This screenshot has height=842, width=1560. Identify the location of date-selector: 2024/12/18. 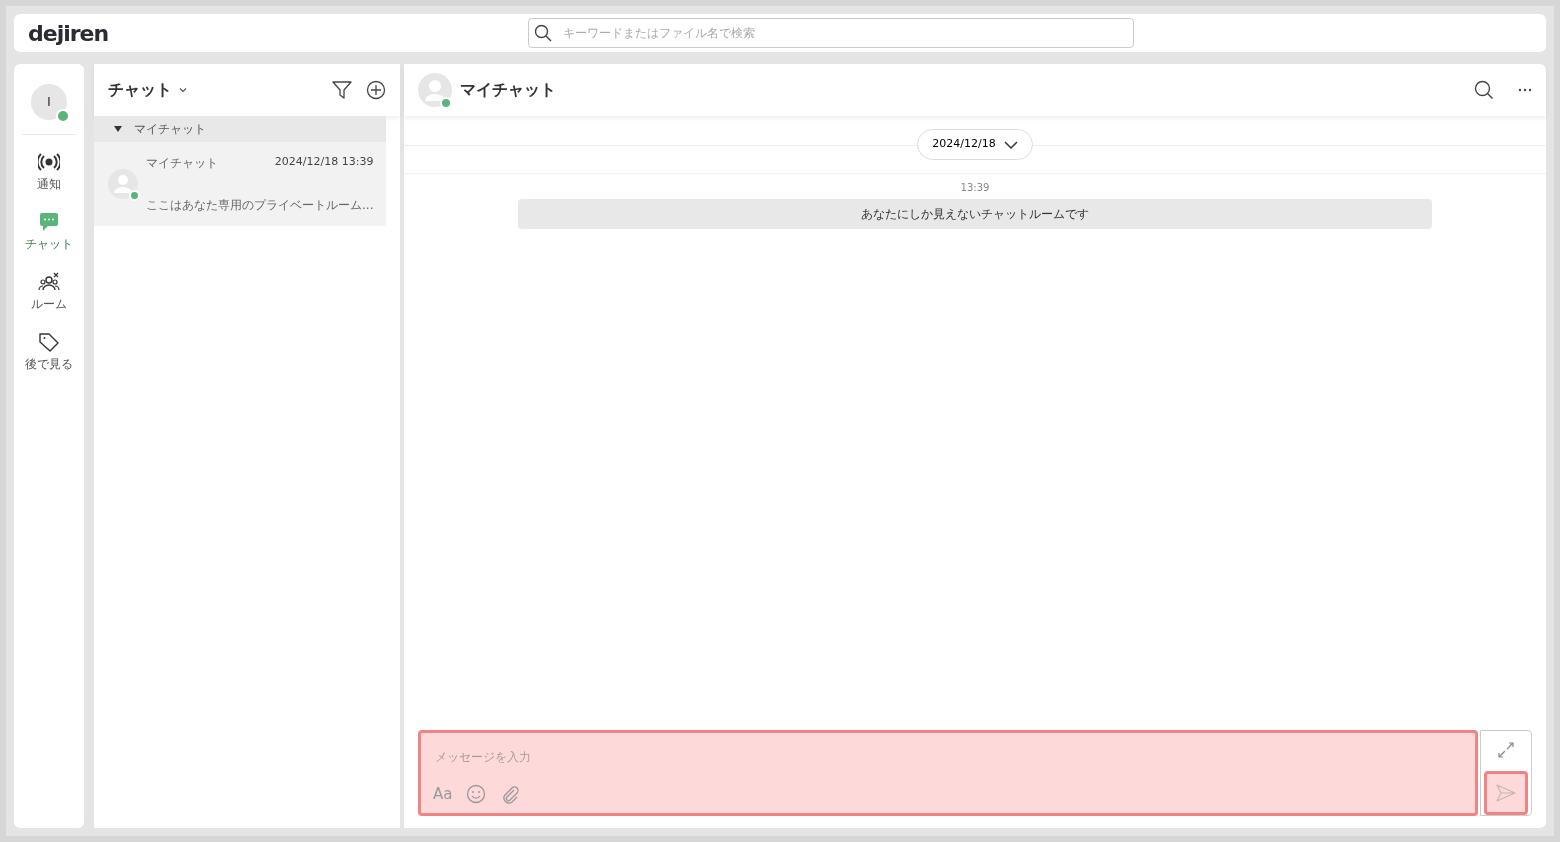
(975, 144).